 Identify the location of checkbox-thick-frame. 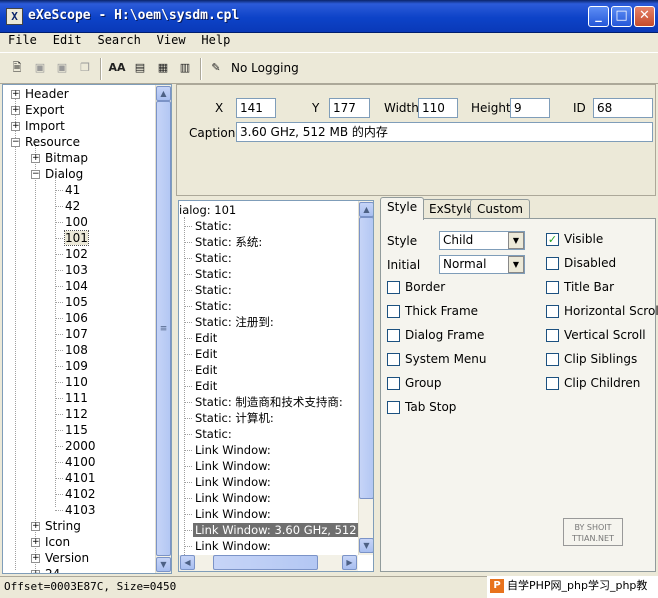
(393, 311).